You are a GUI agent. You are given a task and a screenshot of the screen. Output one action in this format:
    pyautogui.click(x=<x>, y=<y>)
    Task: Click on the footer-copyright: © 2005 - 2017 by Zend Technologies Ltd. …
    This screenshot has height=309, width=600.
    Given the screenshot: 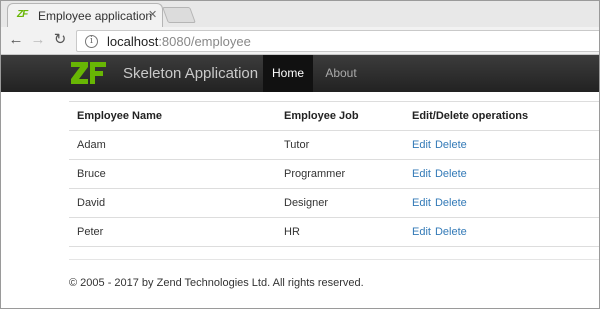 What is the action you would take?
    pyautogui.click(x=216, y=283)
    